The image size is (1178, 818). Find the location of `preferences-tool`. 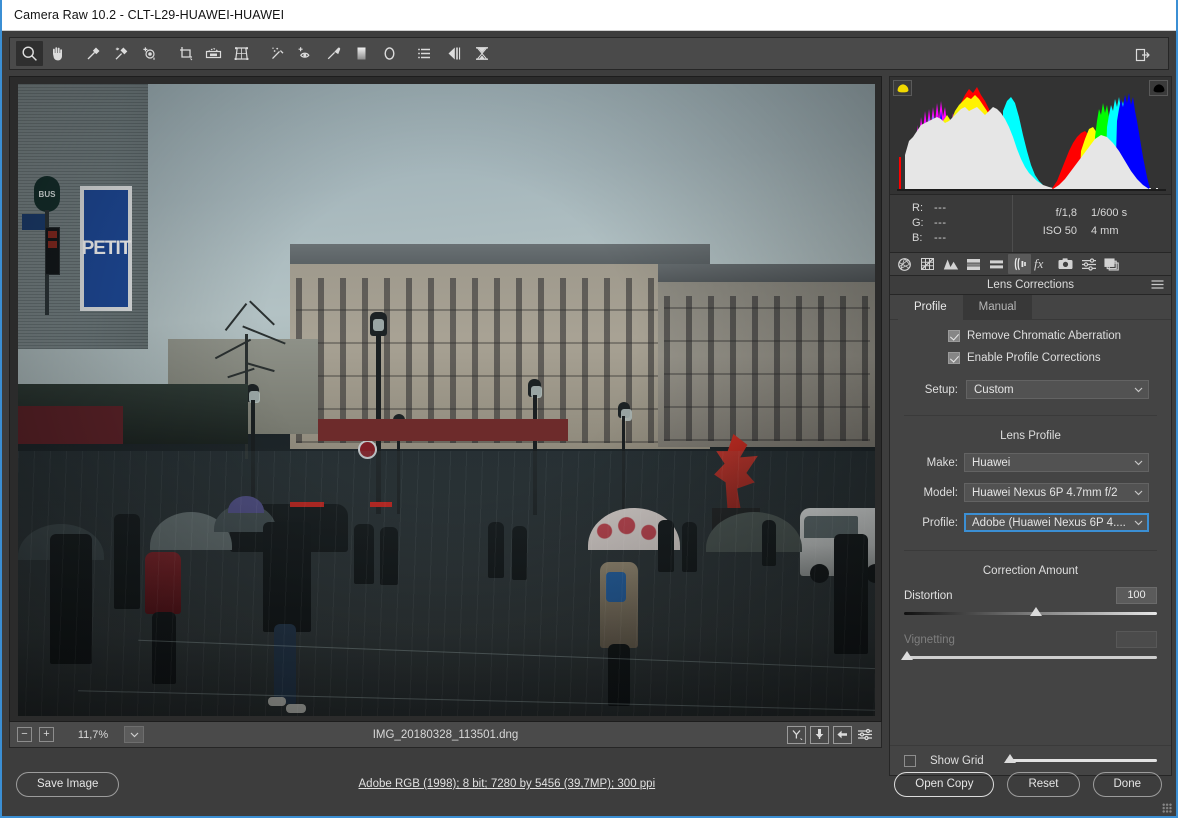

preferences-tool is located at coordinates (425, 53).